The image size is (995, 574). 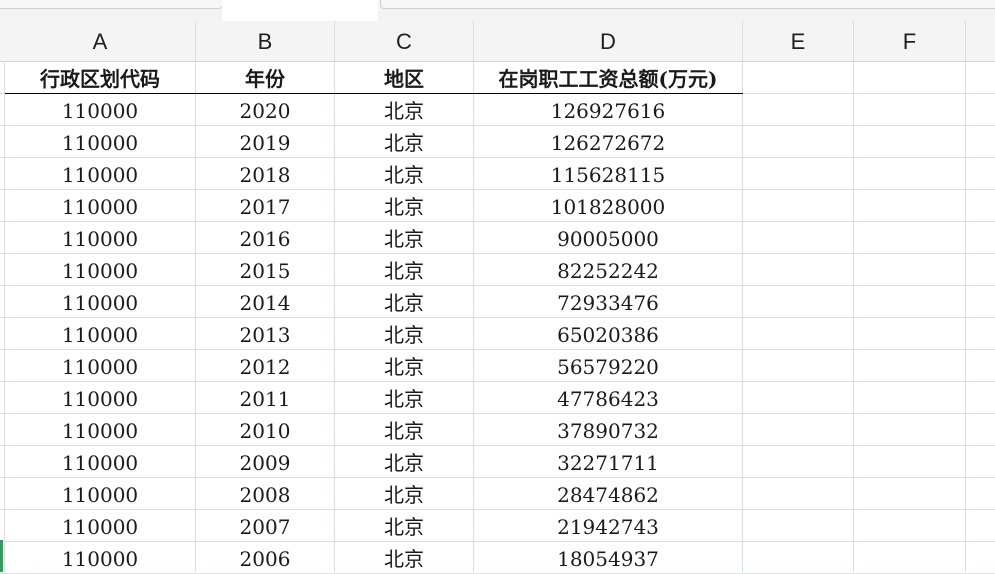 What do you see at coordinates (608, 110) in the screenshot?
I see `cell-wage-total: 126927616` at bounding box center [608, 110].